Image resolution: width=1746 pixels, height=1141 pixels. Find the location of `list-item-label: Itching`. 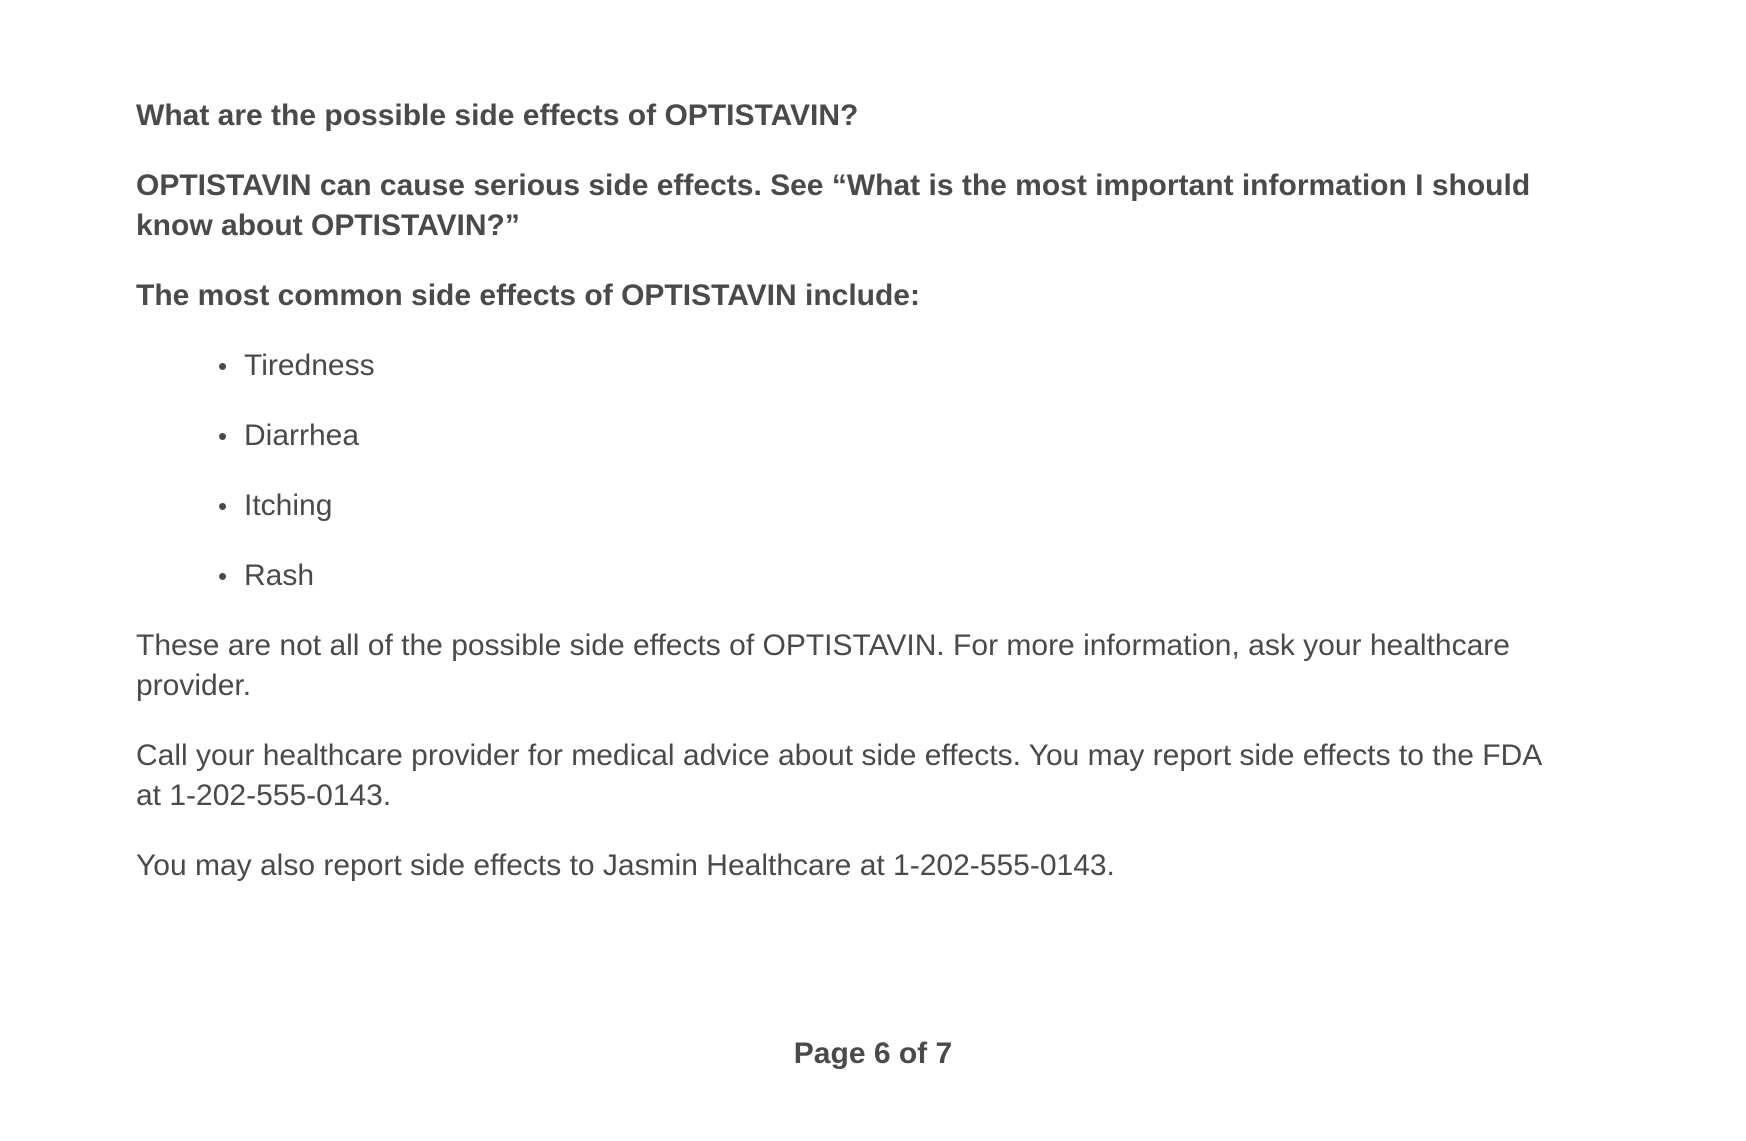

list-item-label: Itching is located at coordinates (288, 505).